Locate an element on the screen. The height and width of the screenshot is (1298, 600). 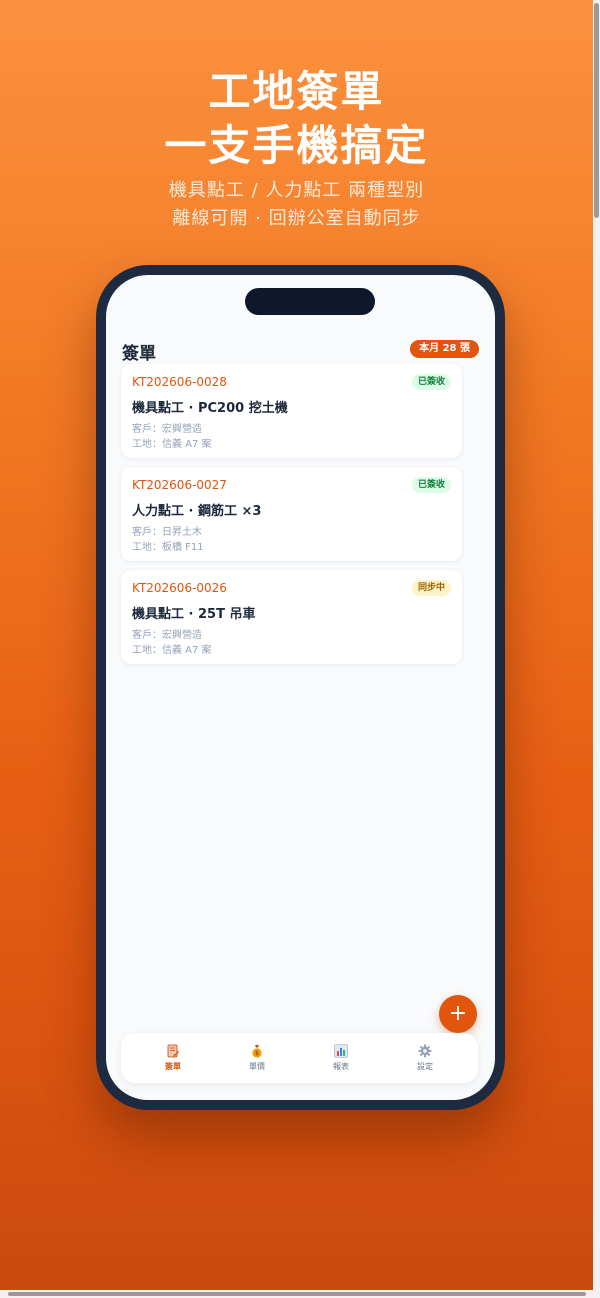
ticket-code: KT202606-0026 is located at coordinates (179, 588).